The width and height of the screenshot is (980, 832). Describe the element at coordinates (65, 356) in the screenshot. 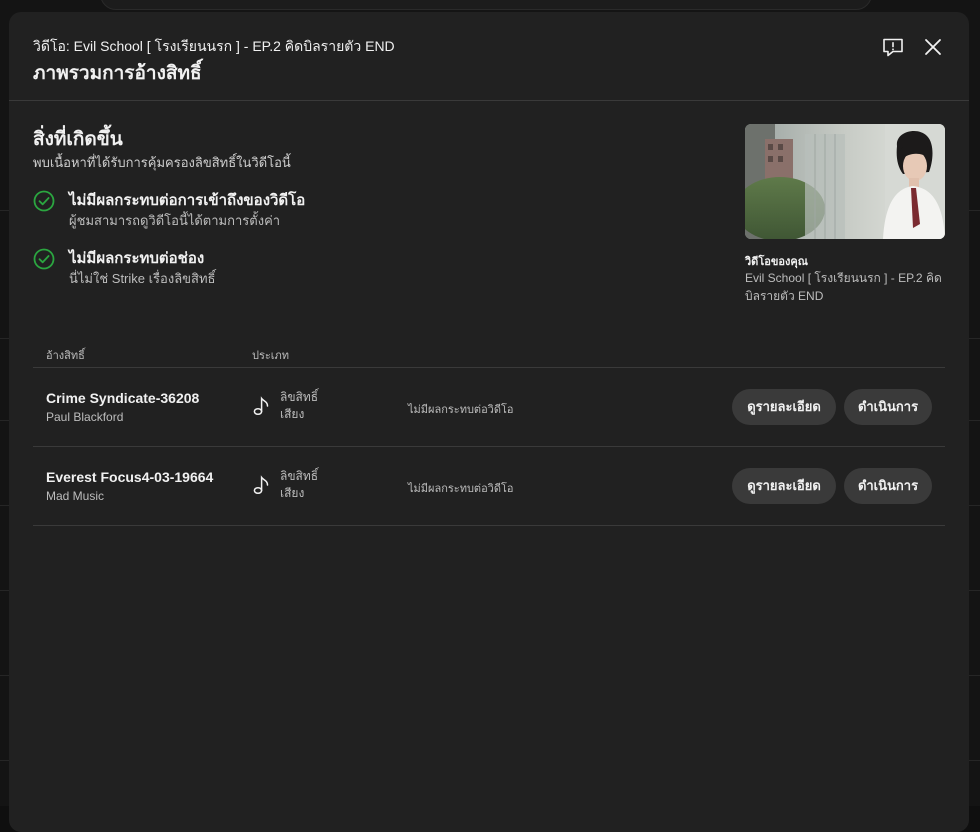

I see `column-header-claim: อ้างสิทธิ์` at that location.